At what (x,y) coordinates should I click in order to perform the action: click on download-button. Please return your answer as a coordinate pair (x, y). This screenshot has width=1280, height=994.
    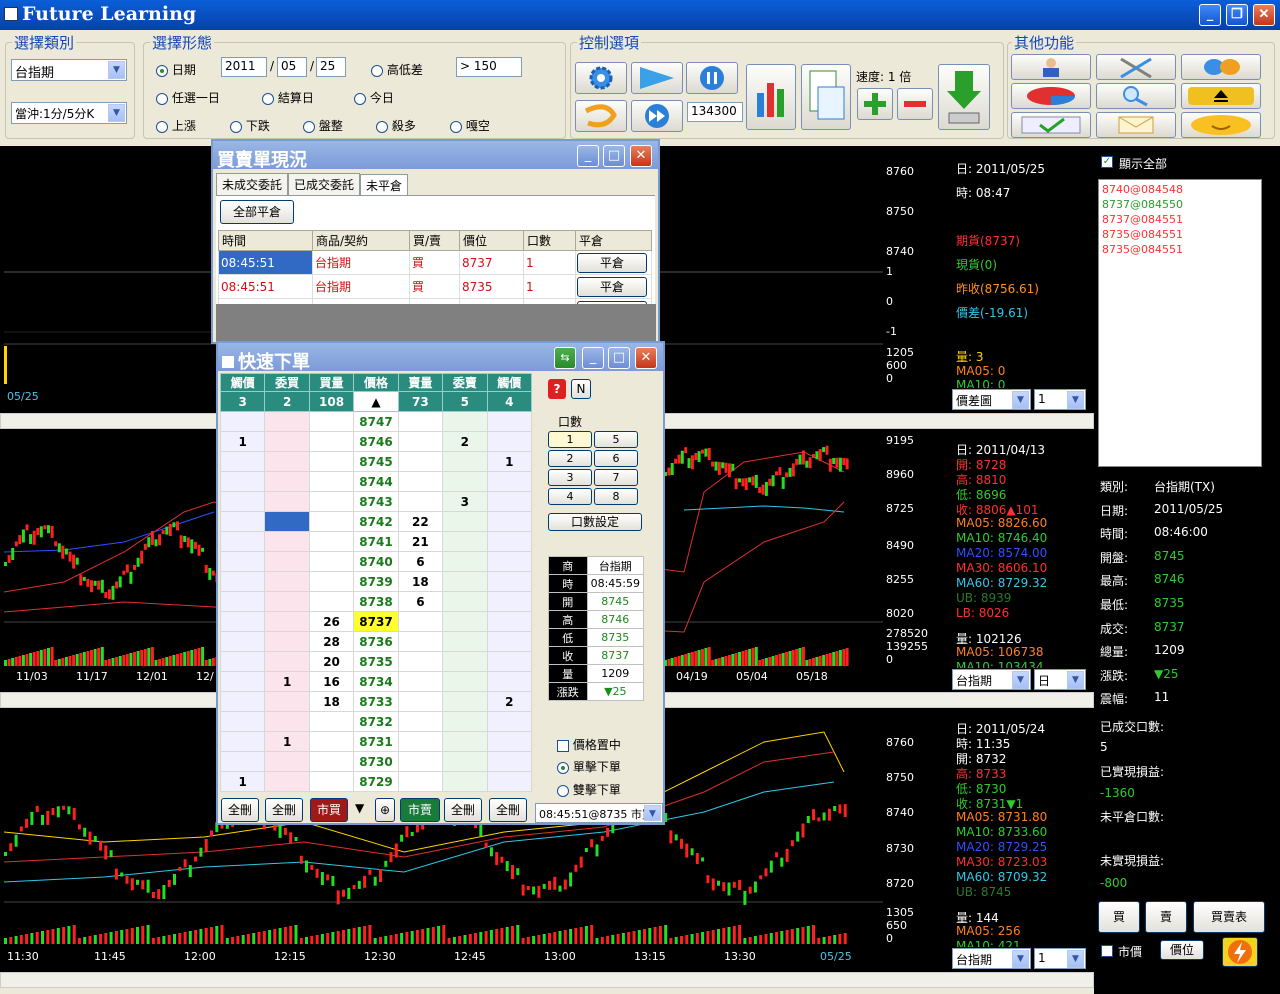
    Looking at the image, I should click on (964, 97).